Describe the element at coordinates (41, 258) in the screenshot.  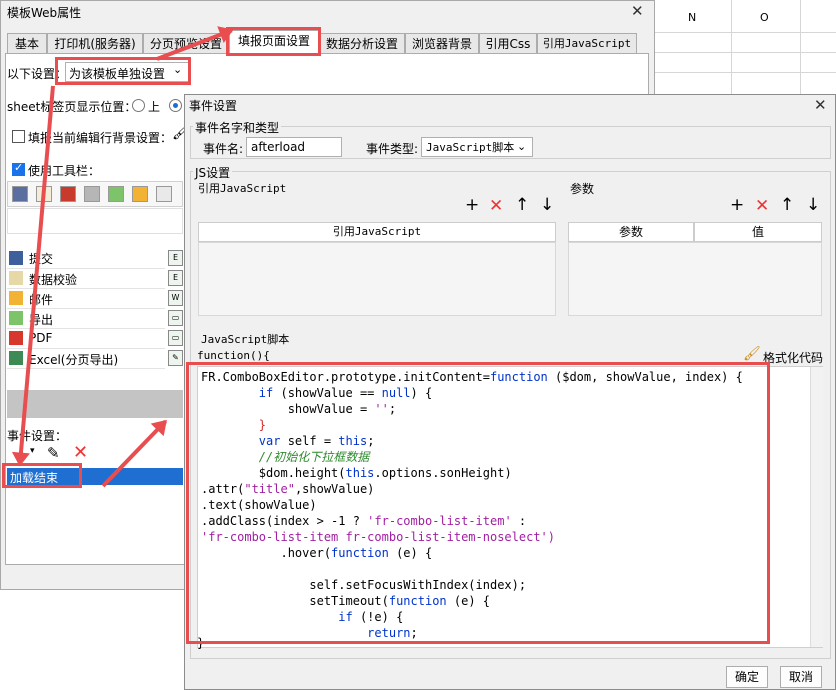
I see `list-item: 提交` at that location.